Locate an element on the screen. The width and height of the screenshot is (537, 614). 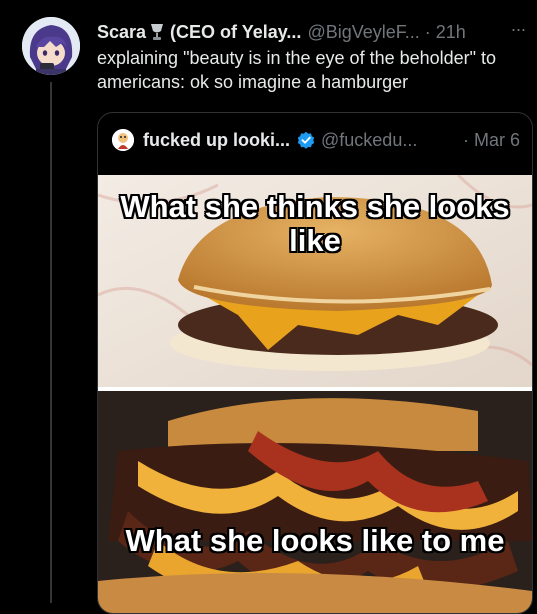
quoted-tweet-time: · Mar 6 is located at coordinates (491, 140).